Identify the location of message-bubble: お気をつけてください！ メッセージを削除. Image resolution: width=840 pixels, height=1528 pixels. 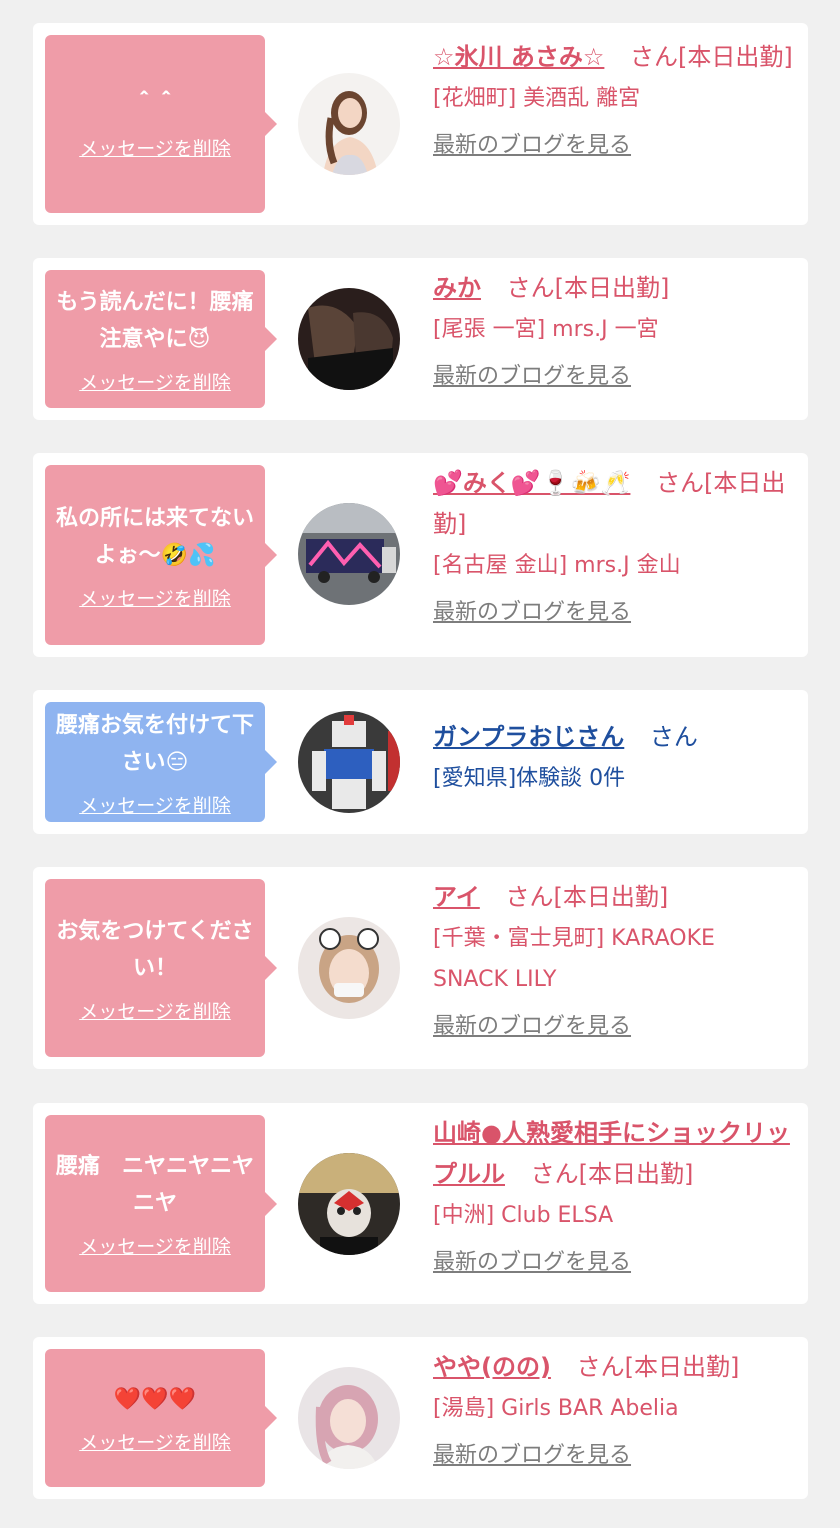
(161, 968).